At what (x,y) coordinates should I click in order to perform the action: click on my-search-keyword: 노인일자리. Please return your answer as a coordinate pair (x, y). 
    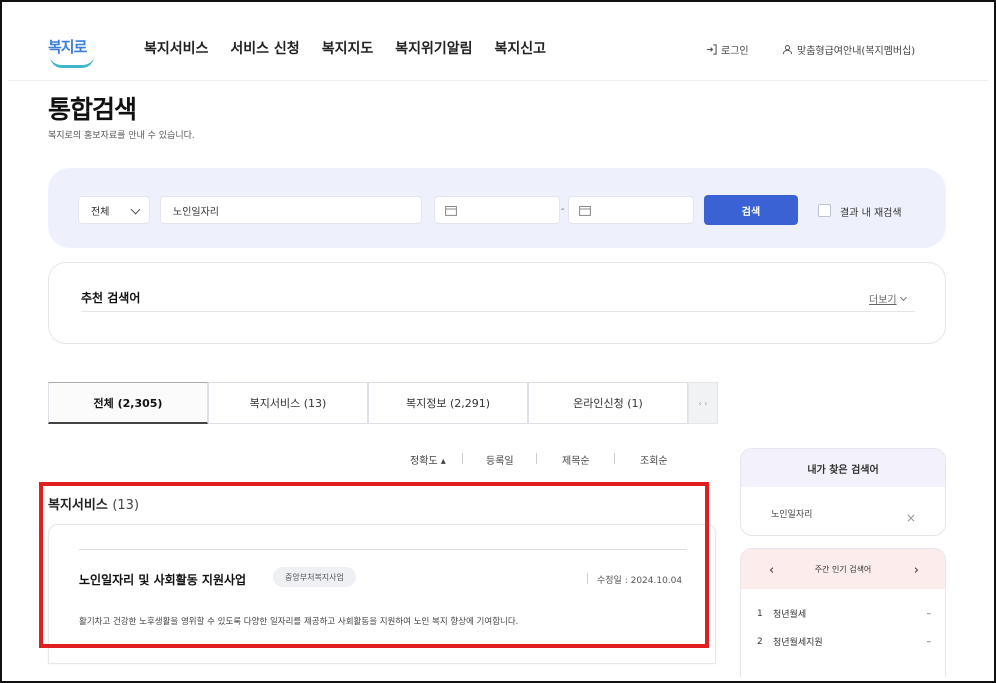
    Looking at the image, I should click on (791, 513).